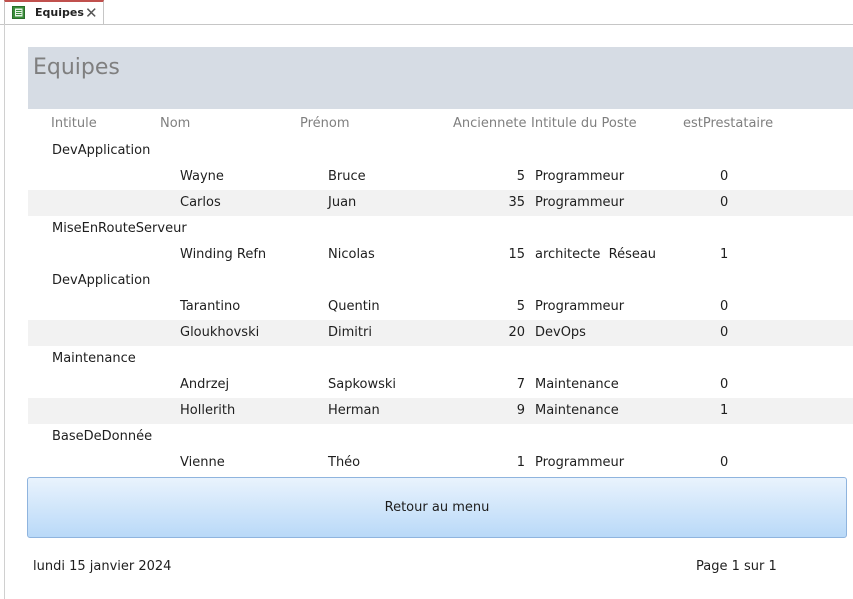 The image size is (853, 599). I want to click on close-icon: ✕, so click(91, 13).